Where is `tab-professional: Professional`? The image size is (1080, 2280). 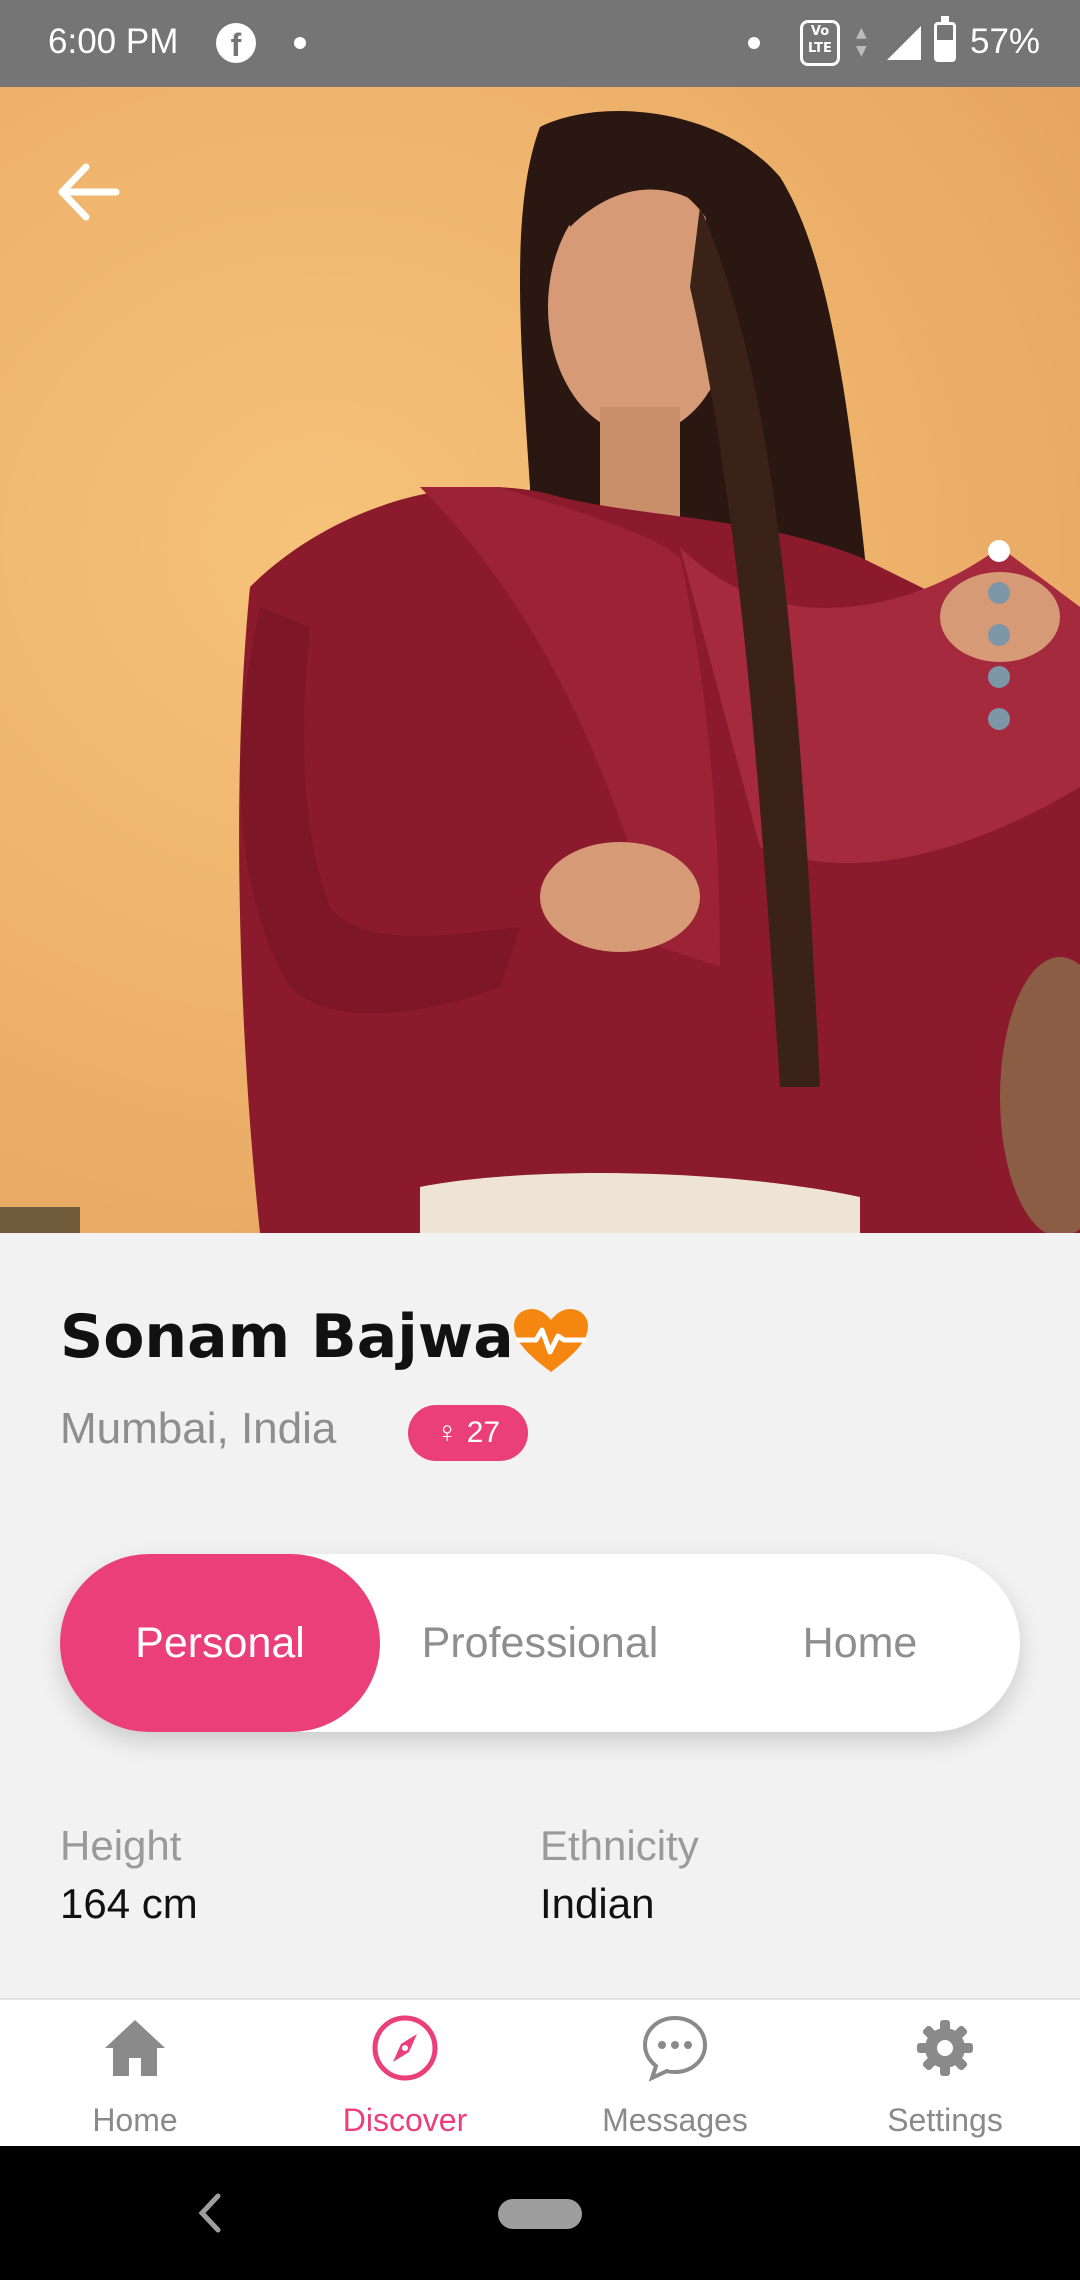
tab-professional: Professional is located at coordinates (540, 1643).